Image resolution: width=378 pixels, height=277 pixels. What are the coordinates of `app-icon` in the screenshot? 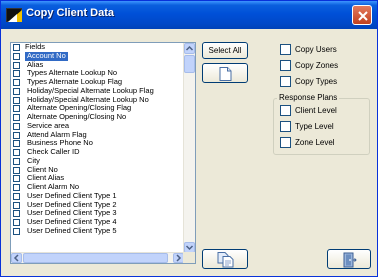 It's located at (14, 15).